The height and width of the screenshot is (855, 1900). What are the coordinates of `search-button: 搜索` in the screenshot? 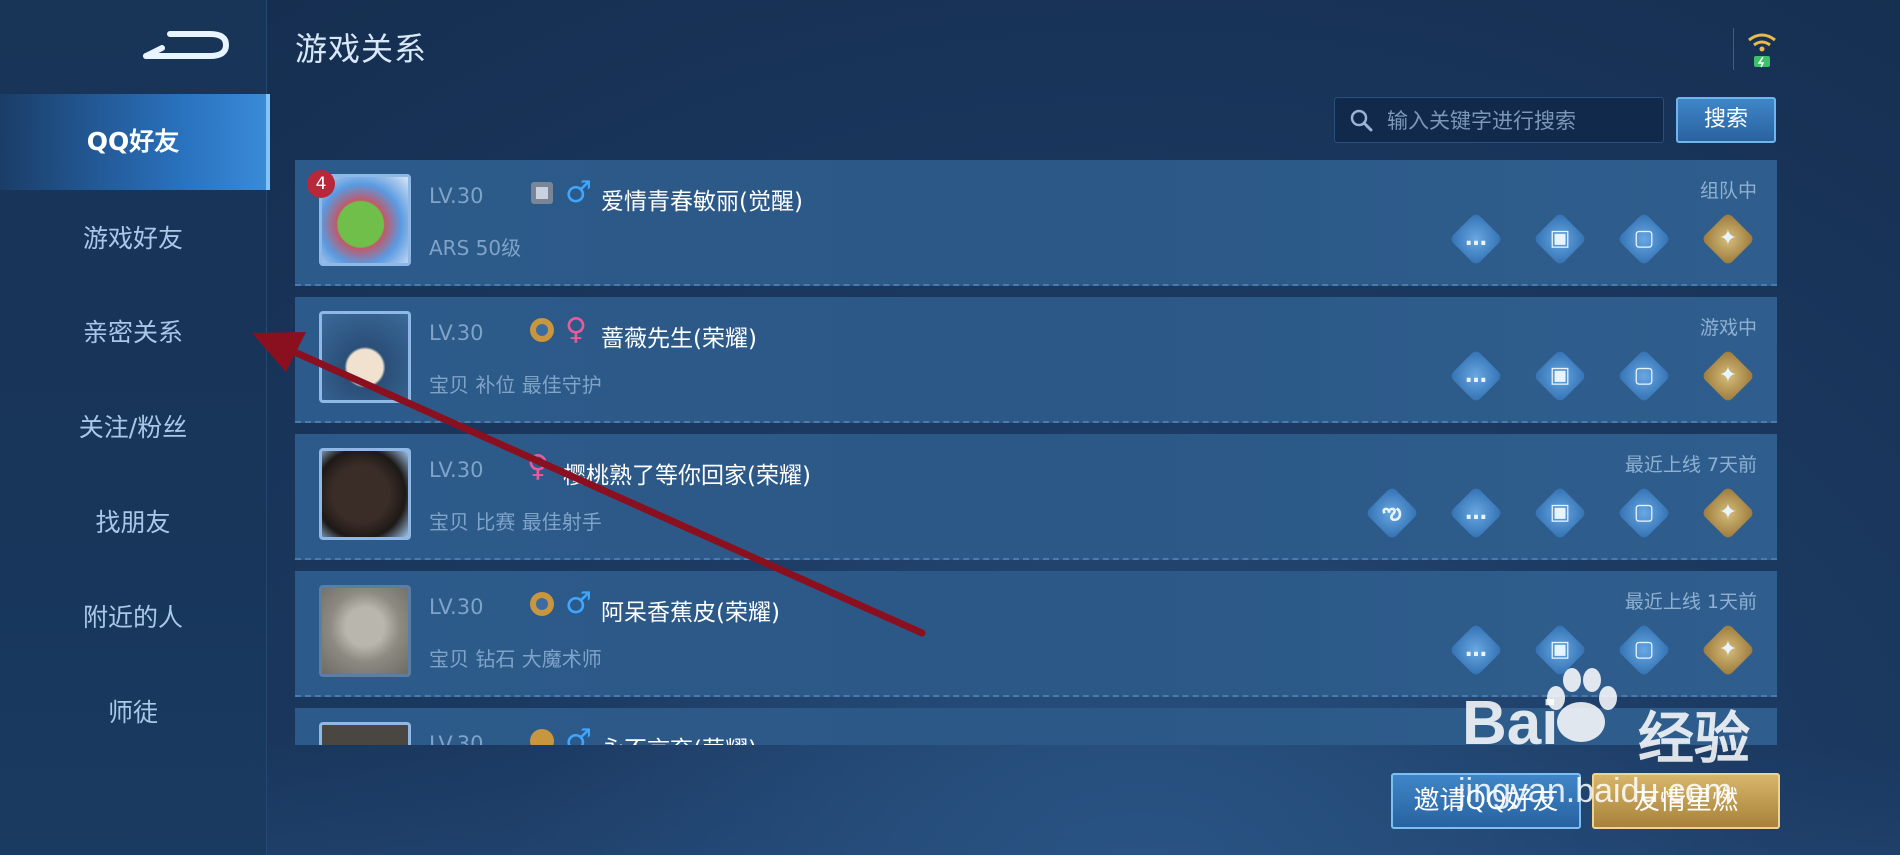 It's located at (1726, 120).